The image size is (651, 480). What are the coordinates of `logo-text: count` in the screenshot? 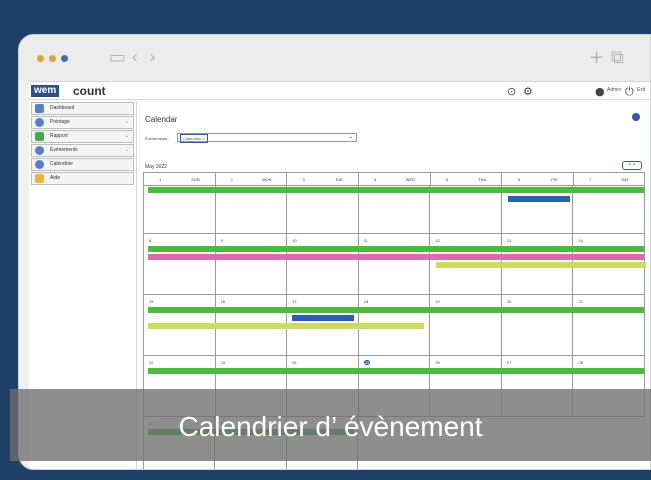 It's located at (89, 91).